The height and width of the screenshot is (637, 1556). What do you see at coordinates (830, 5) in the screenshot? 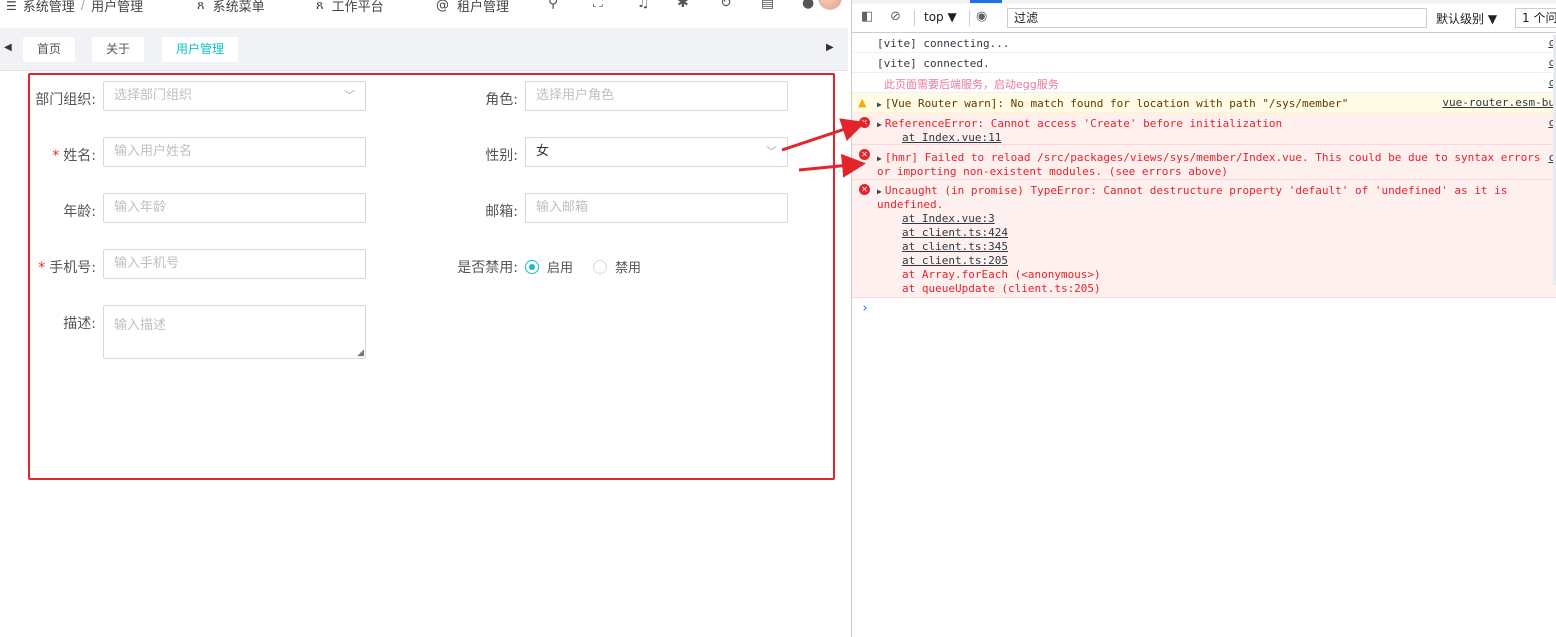
I see `avatar` at bounding box center [830, 5].